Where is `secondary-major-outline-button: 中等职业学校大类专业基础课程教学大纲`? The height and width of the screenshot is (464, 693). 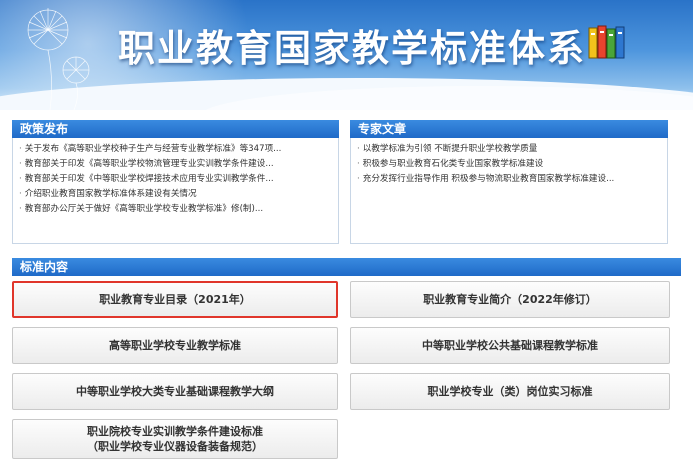 secondary-major-outline-button: 中等职业学校大类专业基础课程教学大纲 is located at coordinates (175, 391).